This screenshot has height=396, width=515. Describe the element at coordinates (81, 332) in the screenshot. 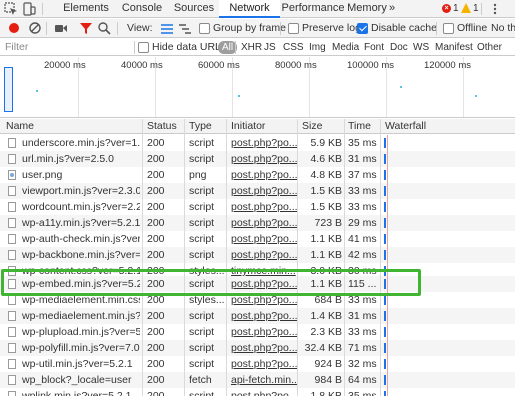

I see `request-name: wp-plupload.min.js?ver=5.2.1` at that location.